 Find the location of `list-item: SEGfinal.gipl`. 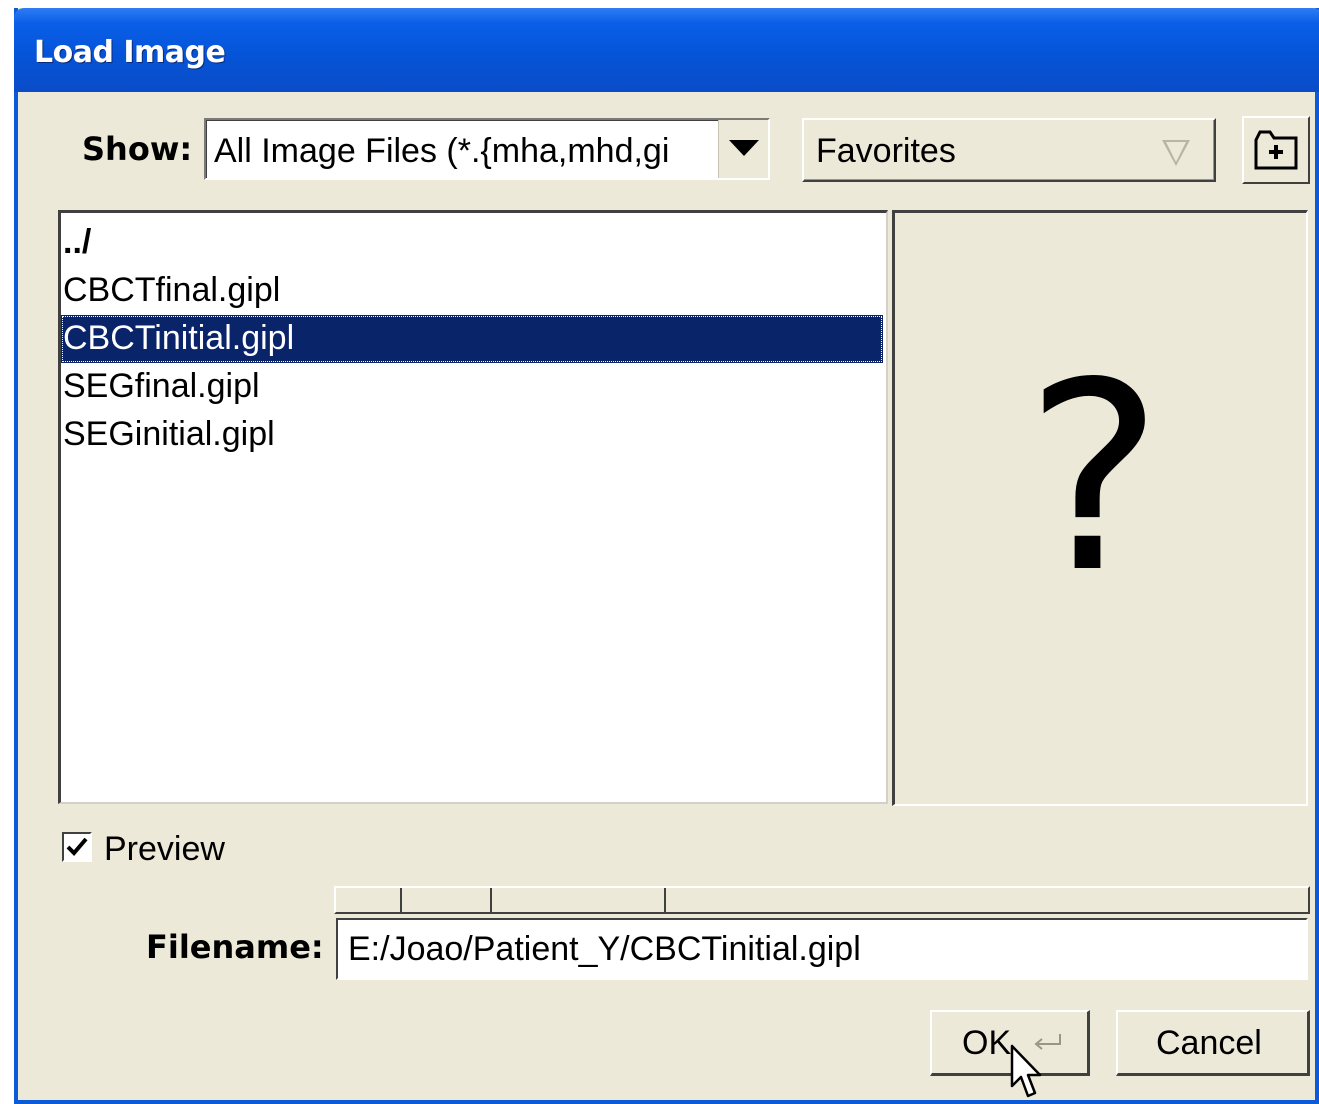

list-item: SEGfinal.gipl is located at coordinates (472, 387).